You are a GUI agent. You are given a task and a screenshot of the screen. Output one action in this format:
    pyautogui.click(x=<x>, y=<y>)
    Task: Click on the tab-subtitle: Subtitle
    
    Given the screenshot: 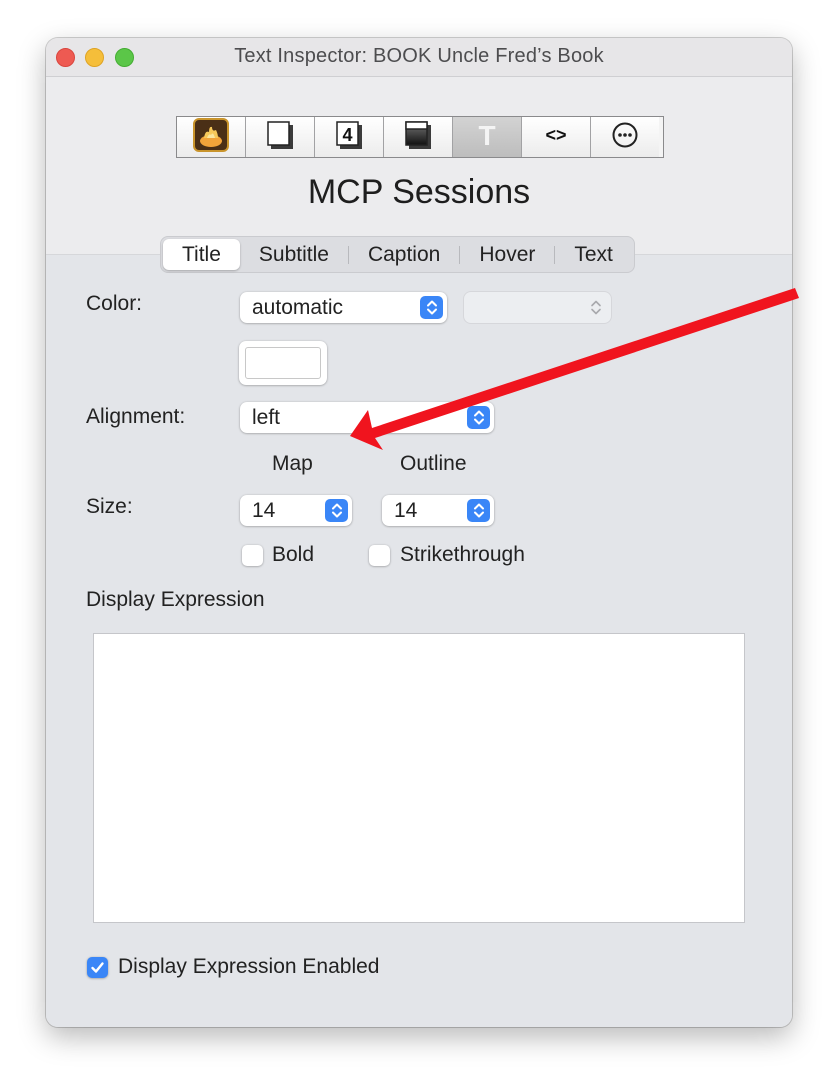 What is the action you would take?
    pyautogui.click(x=294, y=254)
    